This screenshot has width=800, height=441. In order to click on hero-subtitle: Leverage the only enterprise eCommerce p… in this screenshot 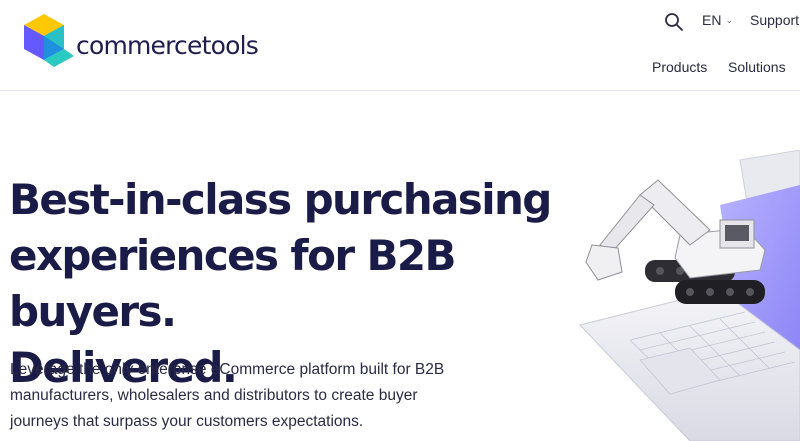, I will do `click(245, 396)`.